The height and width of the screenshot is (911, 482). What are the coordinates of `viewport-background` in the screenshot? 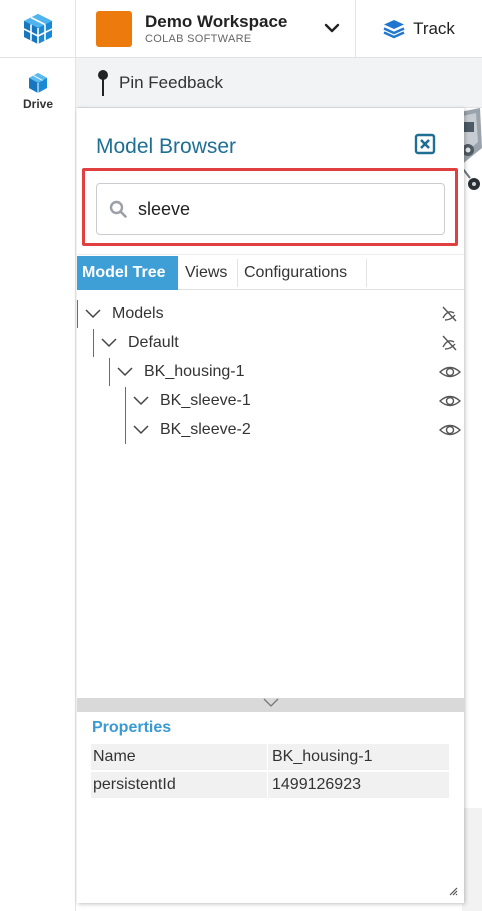 It's located at (472, 859).